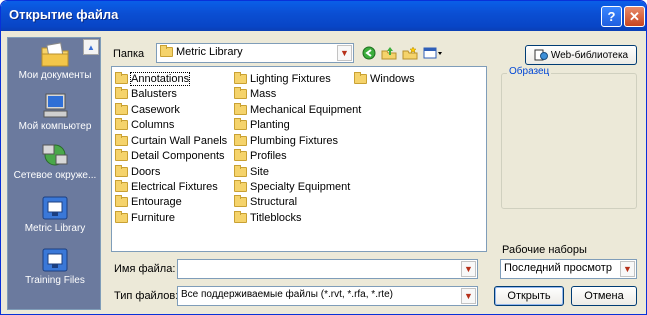  I want to click on list-item-label: Detail Components, so click(178, 155).